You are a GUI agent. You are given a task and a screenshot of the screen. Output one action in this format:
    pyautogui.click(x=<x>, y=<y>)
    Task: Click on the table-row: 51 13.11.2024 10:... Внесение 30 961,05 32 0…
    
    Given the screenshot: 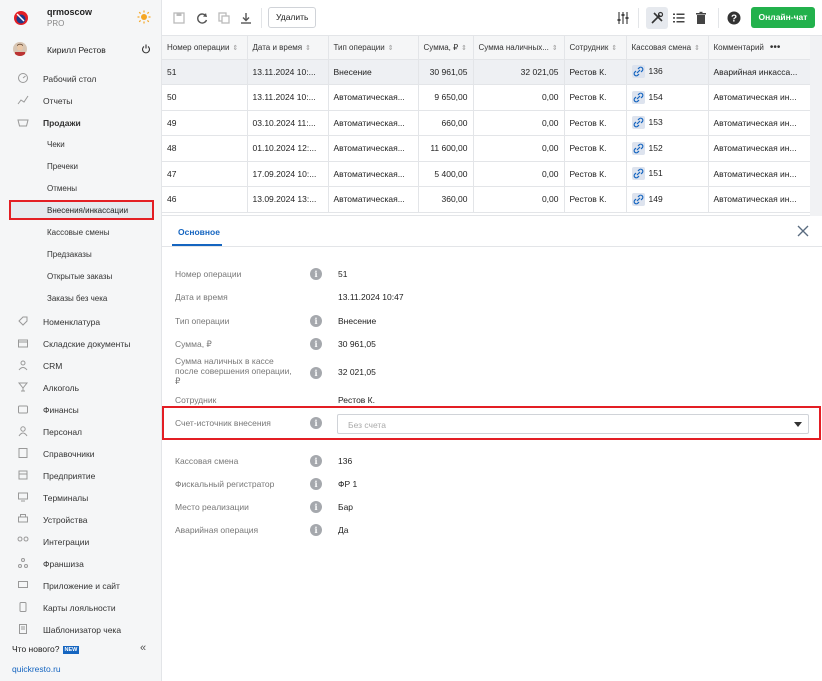 What is the action you would take?
    pyautogui.click(x=486, y=72)
    